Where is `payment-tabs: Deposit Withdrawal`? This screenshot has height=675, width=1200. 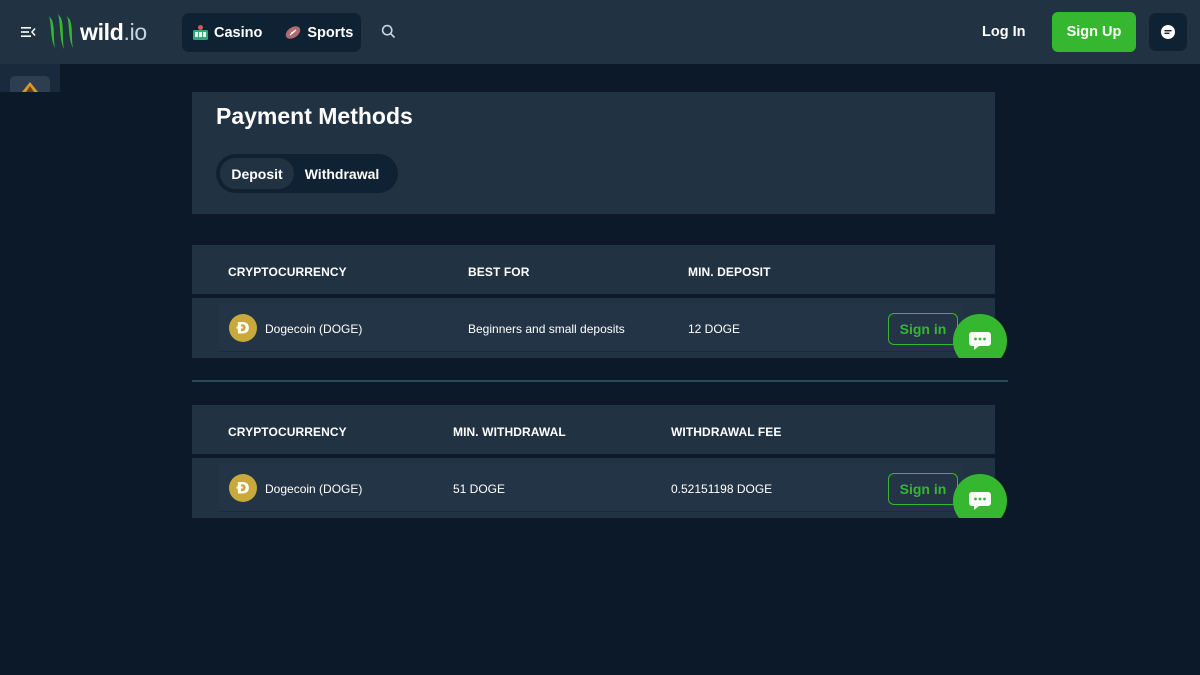 payment-tabs: Deposit Withdrawal is located at coordinates (307, 173).